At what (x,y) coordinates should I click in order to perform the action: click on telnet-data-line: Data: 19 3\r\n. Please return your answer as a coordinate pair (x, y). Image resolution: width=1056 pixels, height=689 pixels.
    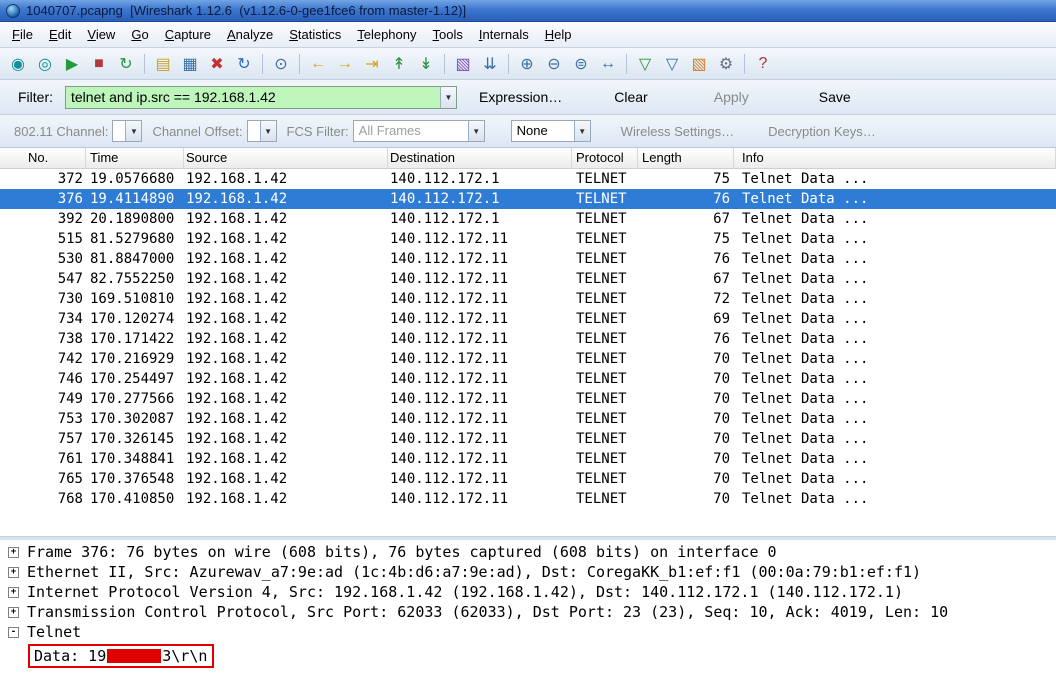
    Looking at the image, I should click on (528, 655).